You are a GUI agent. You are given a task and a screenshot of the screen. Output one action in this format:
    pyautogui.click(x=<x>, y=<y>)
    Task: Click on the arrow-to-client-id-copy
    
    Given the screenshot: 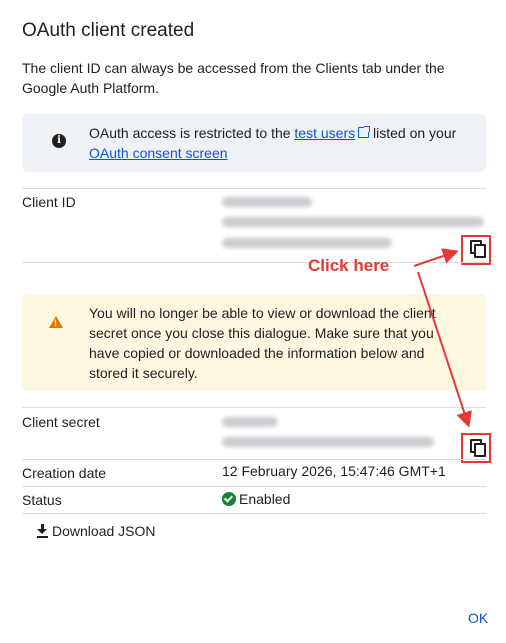 What is the action you would take?
    pyautogui.click(x=436, y=257)
    